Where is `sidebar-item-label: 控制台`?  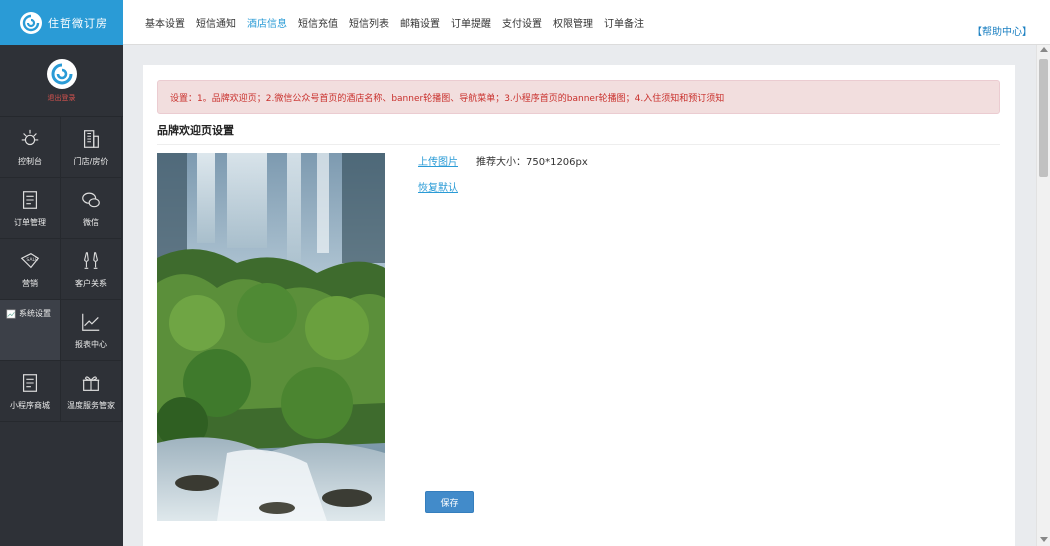
sidebar-item-label: 控制台 is located at coordinates (30, 161).